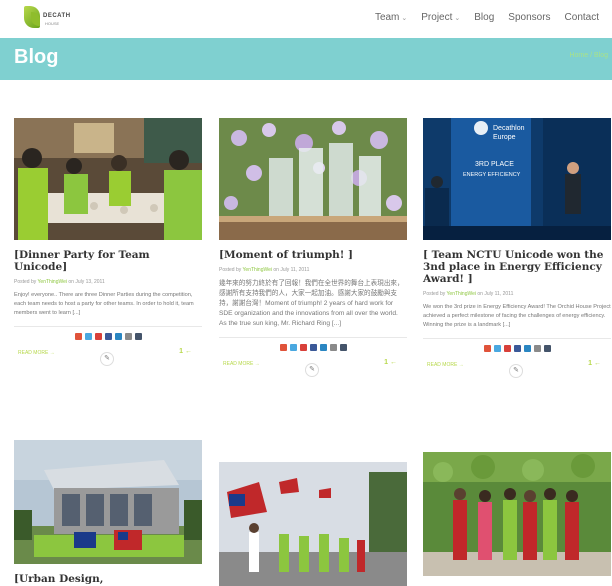 The height and width of the screenshot is (586, 612). I want to click on logo-name: DECATH, so click(57, 16).